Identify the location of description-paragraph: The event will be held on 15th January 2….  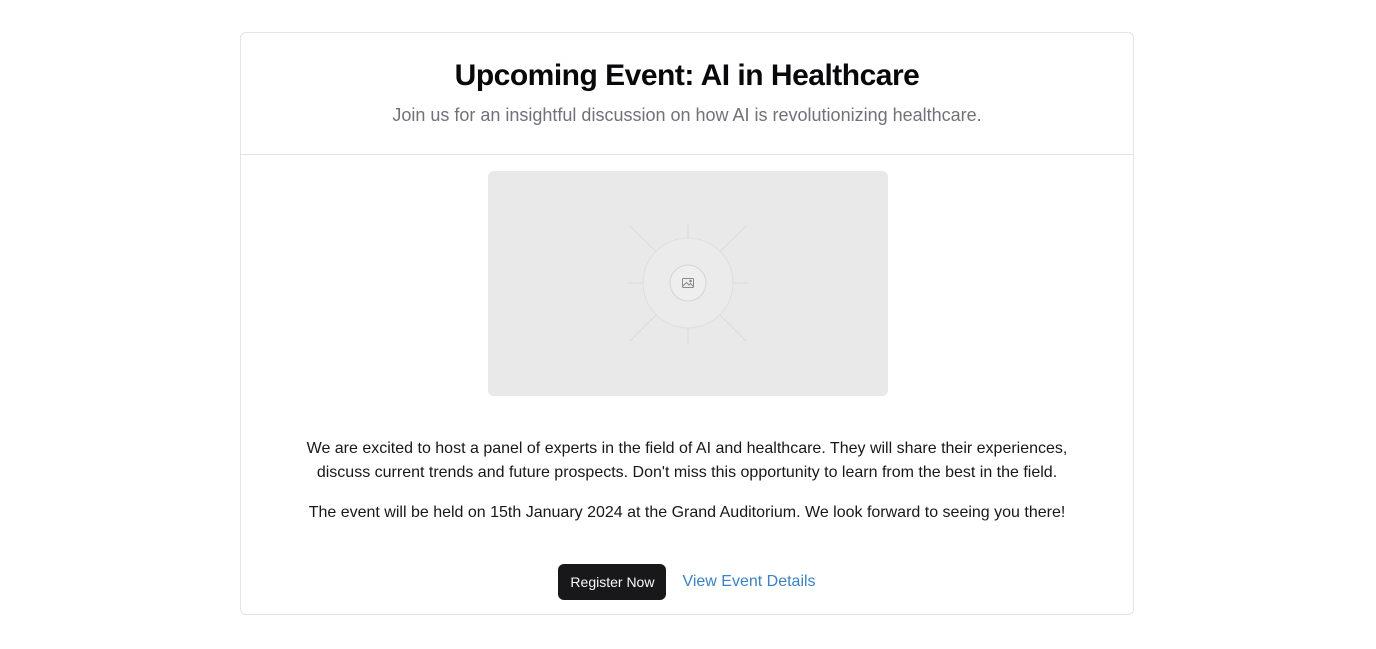
(687, 512).